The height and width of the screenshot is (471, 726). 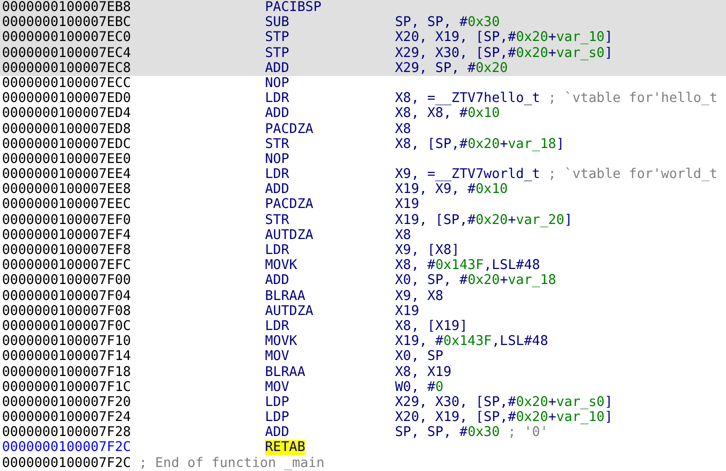 What do you see at coordinates (66, 342) in the screenshot?
I see `address: 0000000100007F10` at bounding box center [66, 342].